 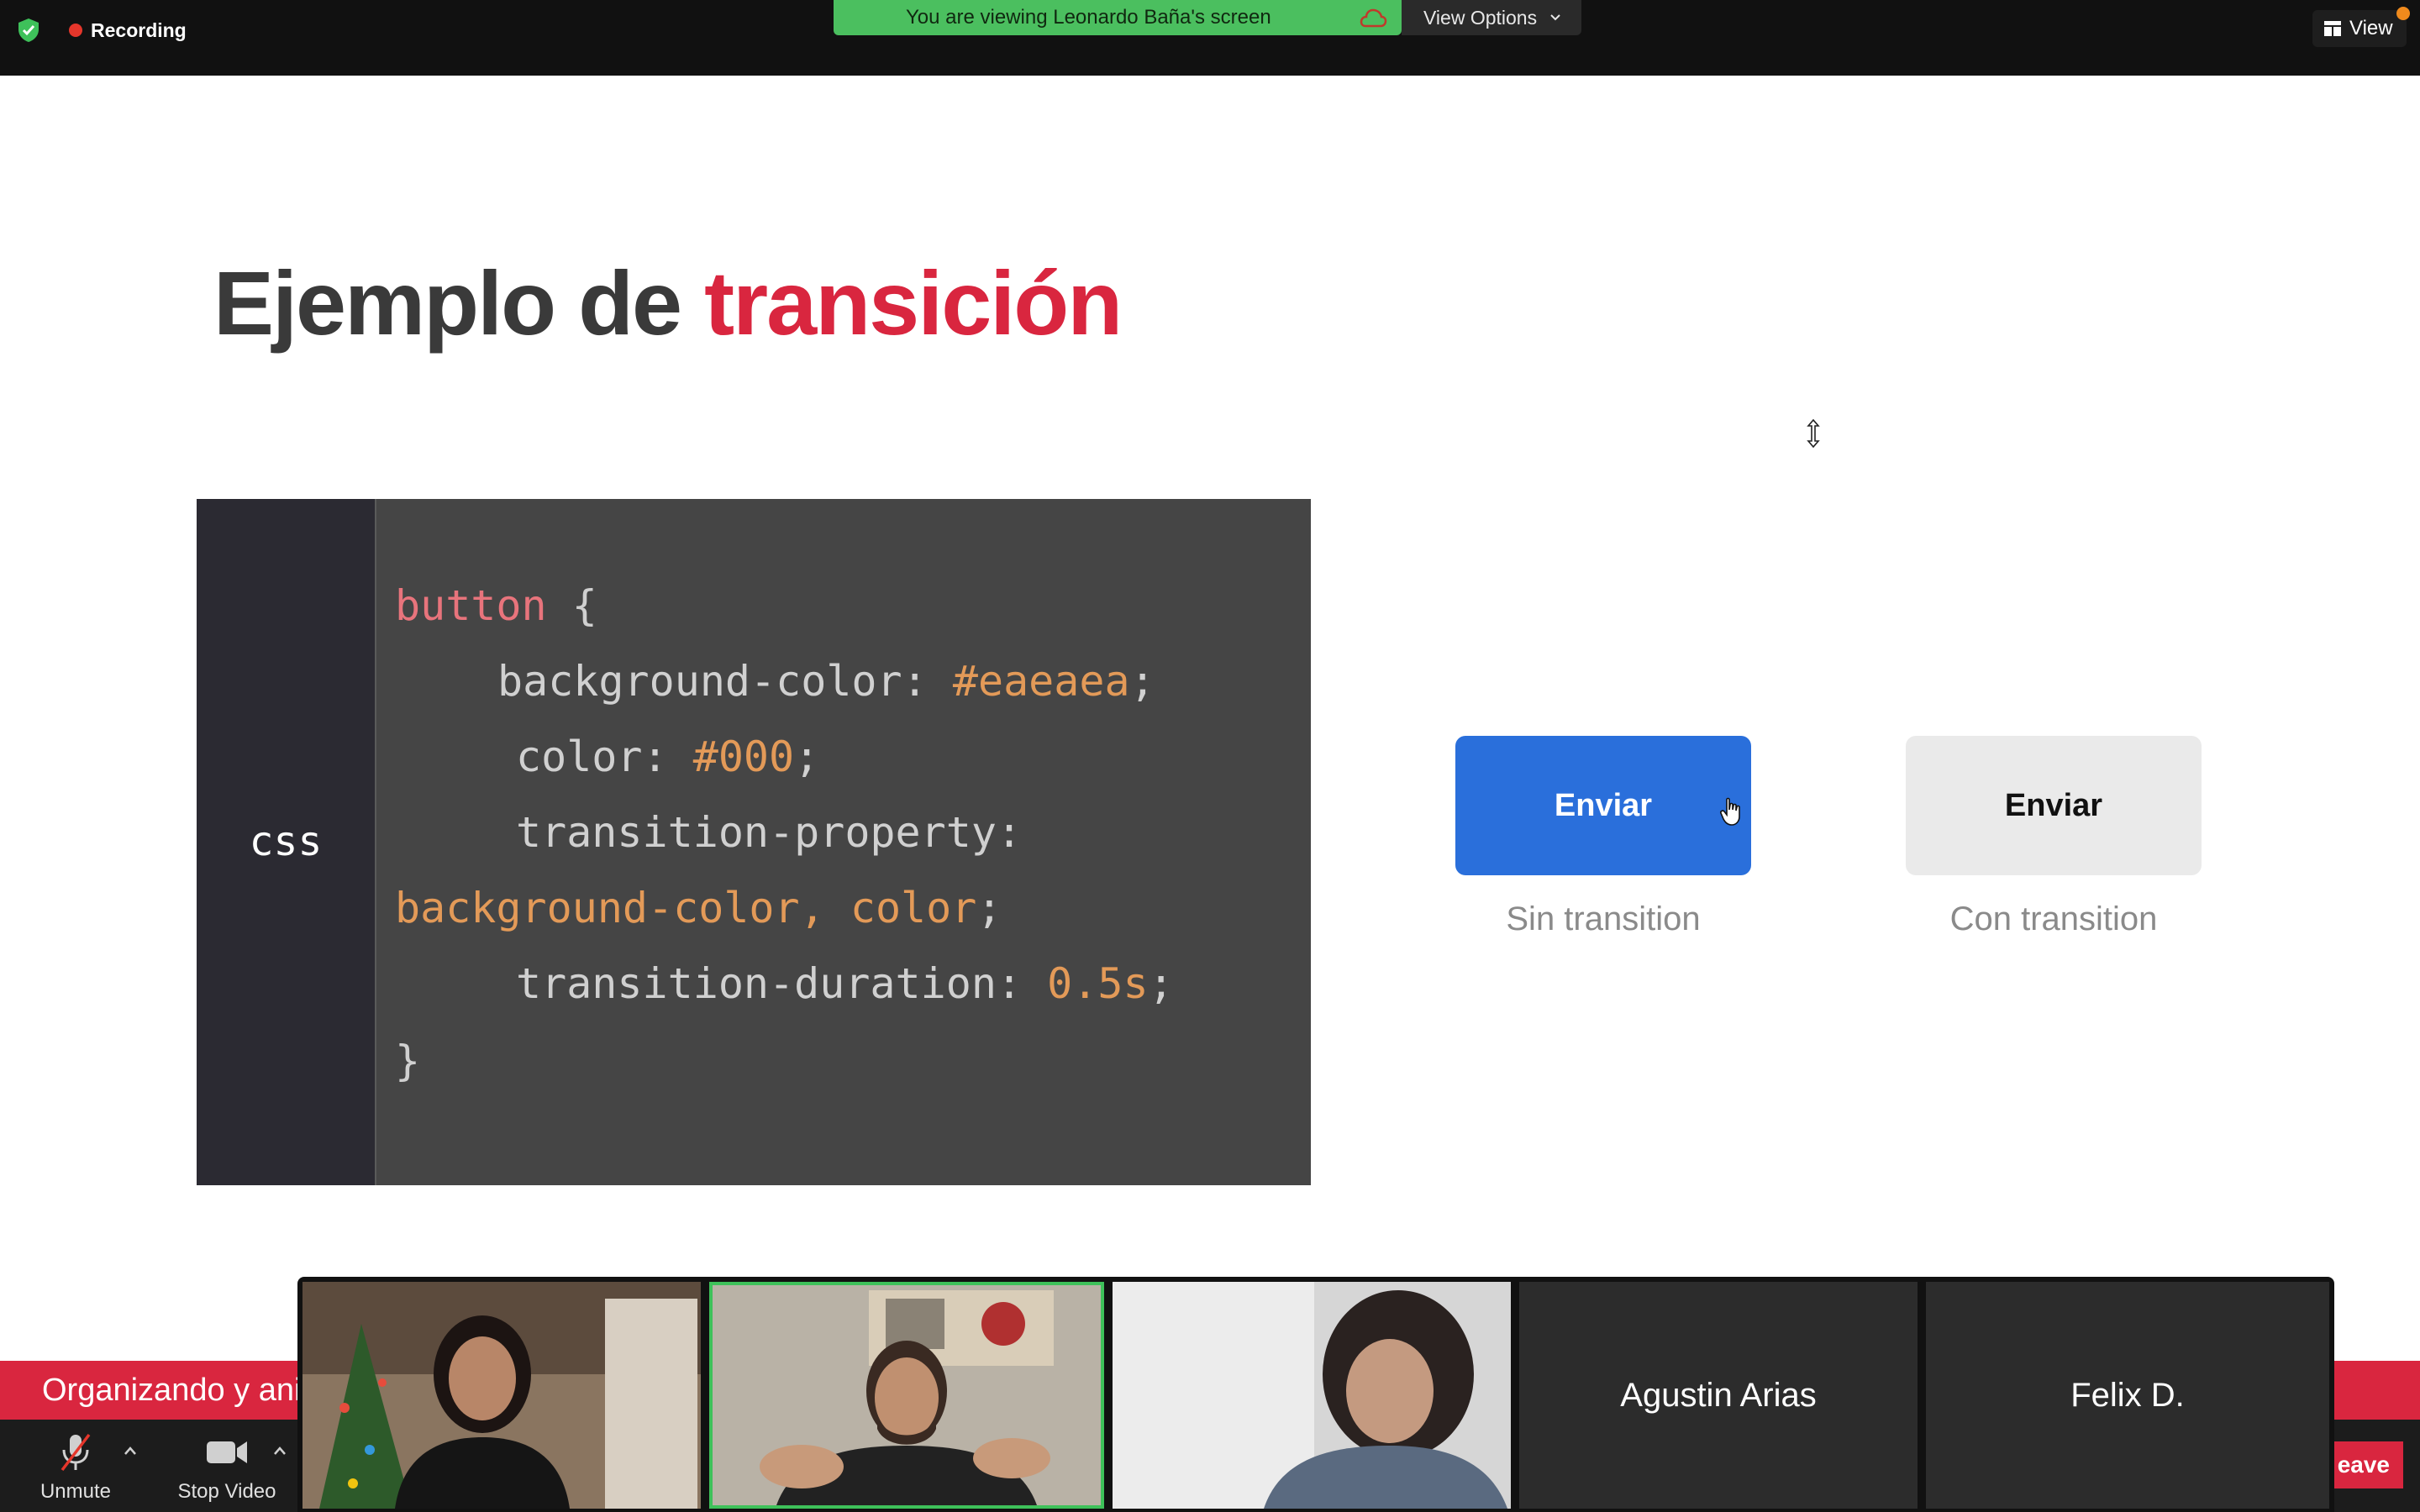 I want to click on enviar-button-no-transition: Enviar, so click(x=1603, y=805).